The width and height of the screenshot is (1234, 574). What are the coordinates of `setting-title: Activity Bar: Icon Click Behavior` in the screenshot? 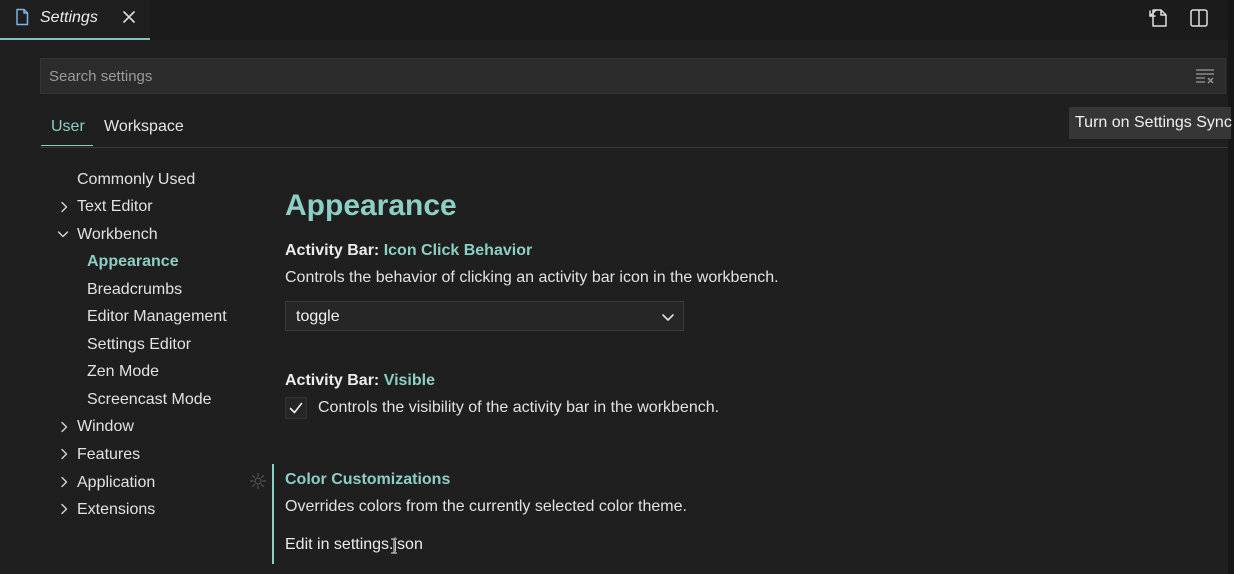 It's located at (408, 251).